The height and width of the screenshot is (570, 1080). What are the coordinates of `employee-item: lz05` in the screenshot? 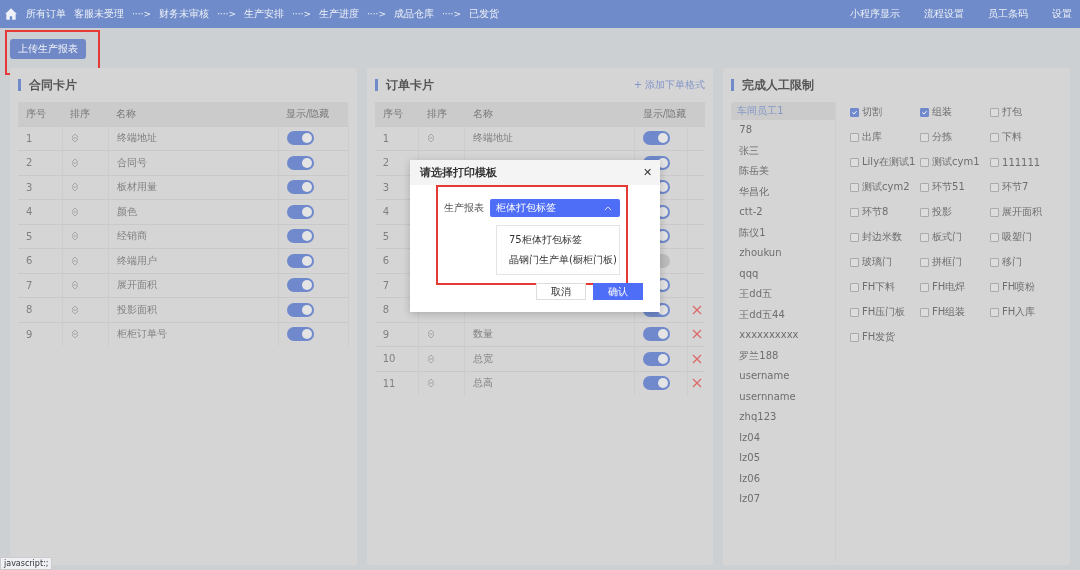 It's located at (783, 458).